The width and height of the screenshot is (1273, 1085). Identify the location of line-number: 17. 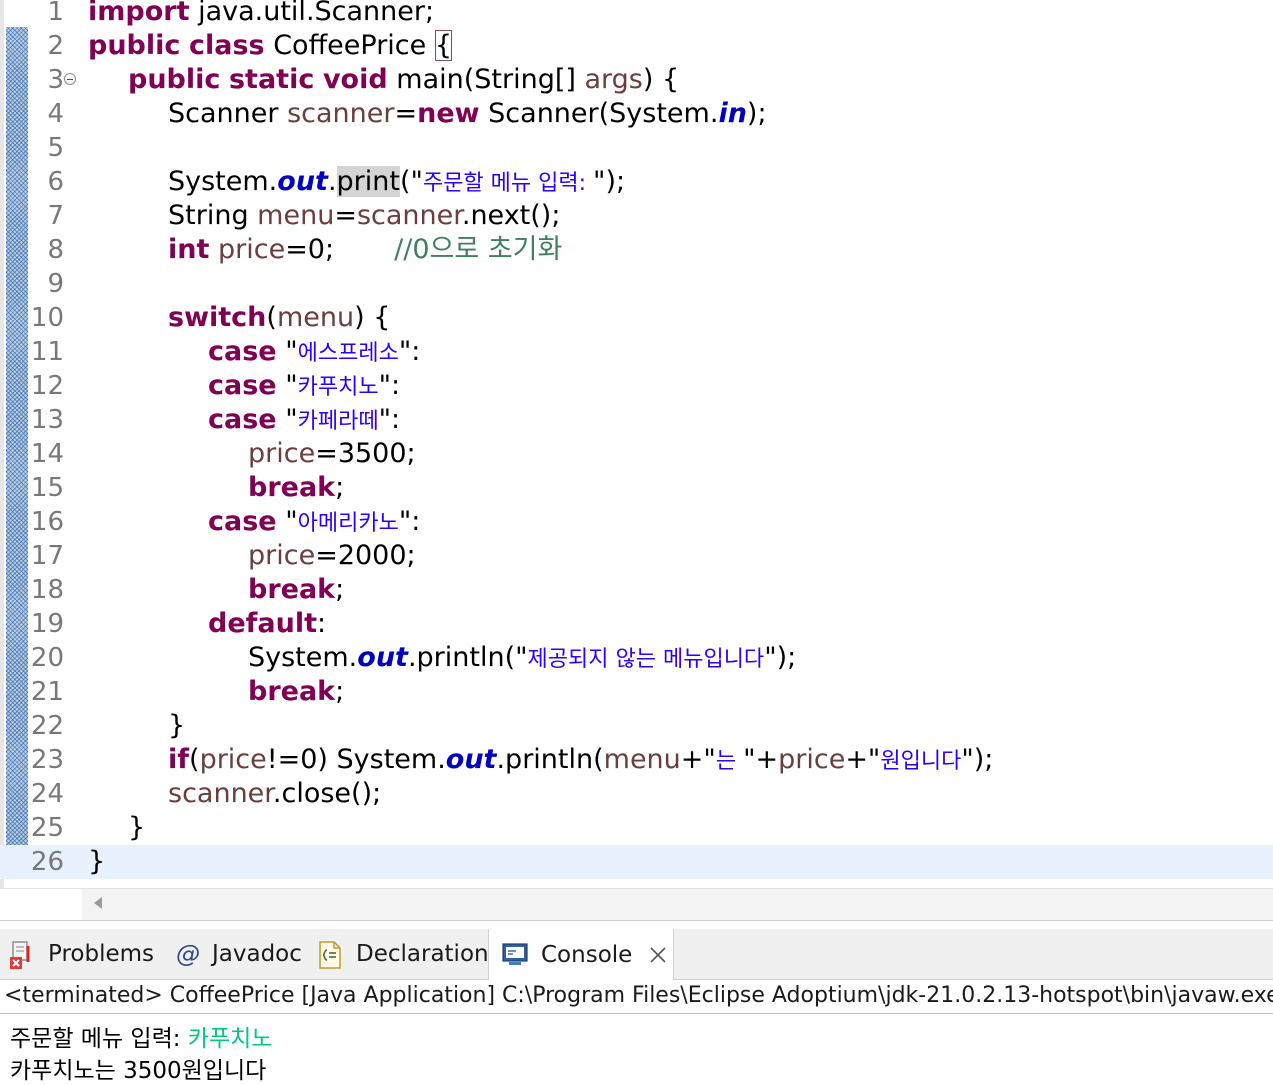
(47, 556).